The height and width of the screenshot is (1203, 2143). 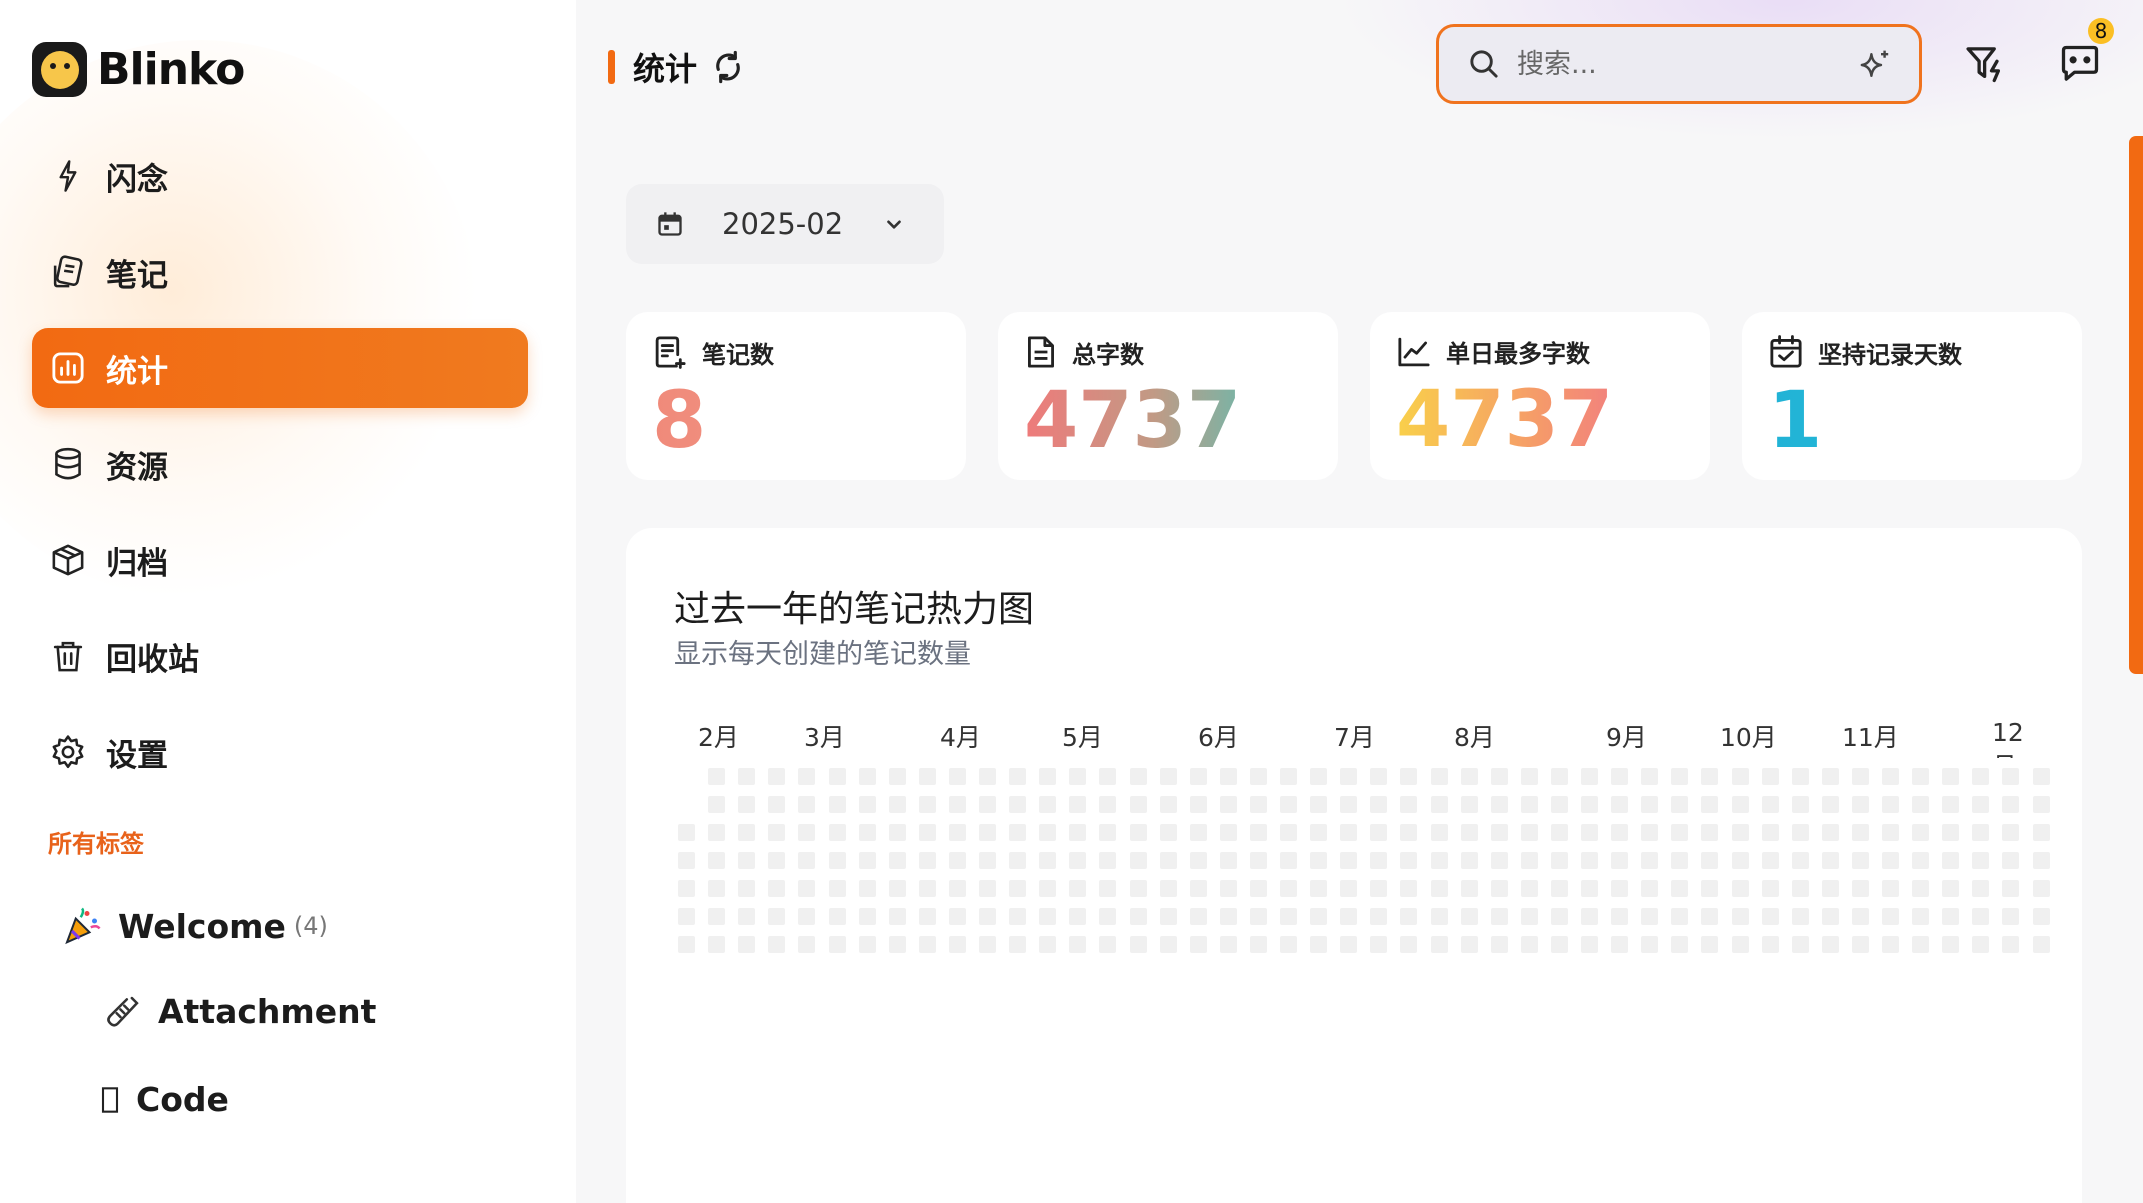 What do you see at coordinates (280, 176) in the screenshot?
I see `sidebar-item-flash: 闪念` at bounding box center [280, 176].